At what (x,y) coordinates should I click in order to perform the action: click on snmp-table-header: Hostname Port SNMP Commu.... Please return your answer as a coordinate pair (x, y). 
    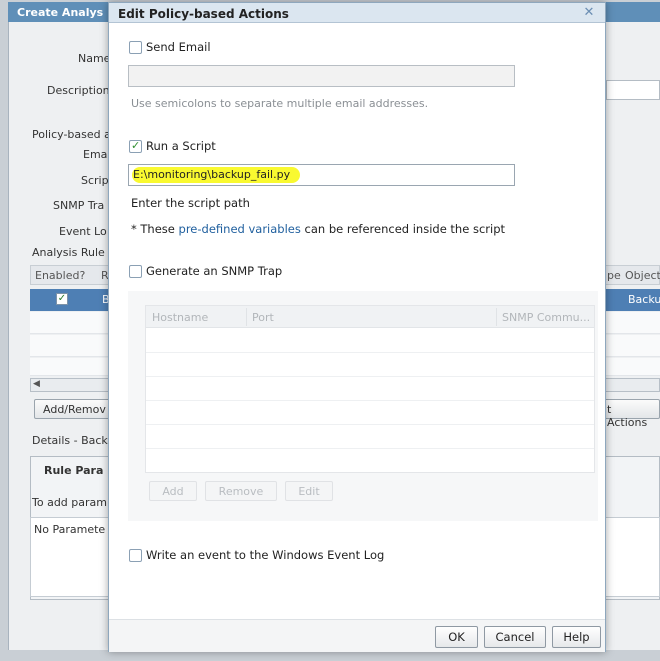
    Looking at the image, I should click on (370, 317).